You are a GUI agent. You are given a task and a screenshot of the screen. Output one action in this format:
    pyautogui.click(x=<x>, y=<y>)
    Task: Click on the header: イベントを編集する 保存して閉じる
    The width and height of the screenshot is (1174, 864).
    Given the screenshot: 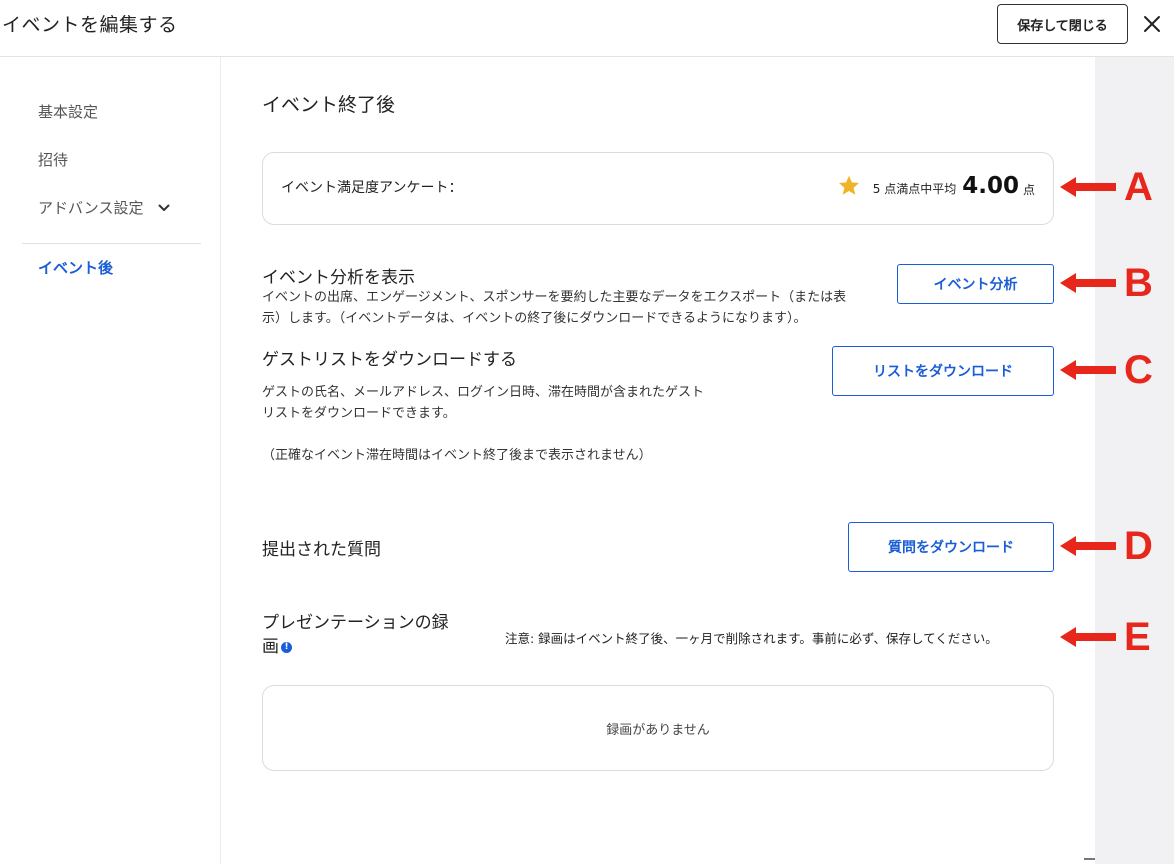 What is the action you would take?
    pyautogui.click(x=587, y=28)
    